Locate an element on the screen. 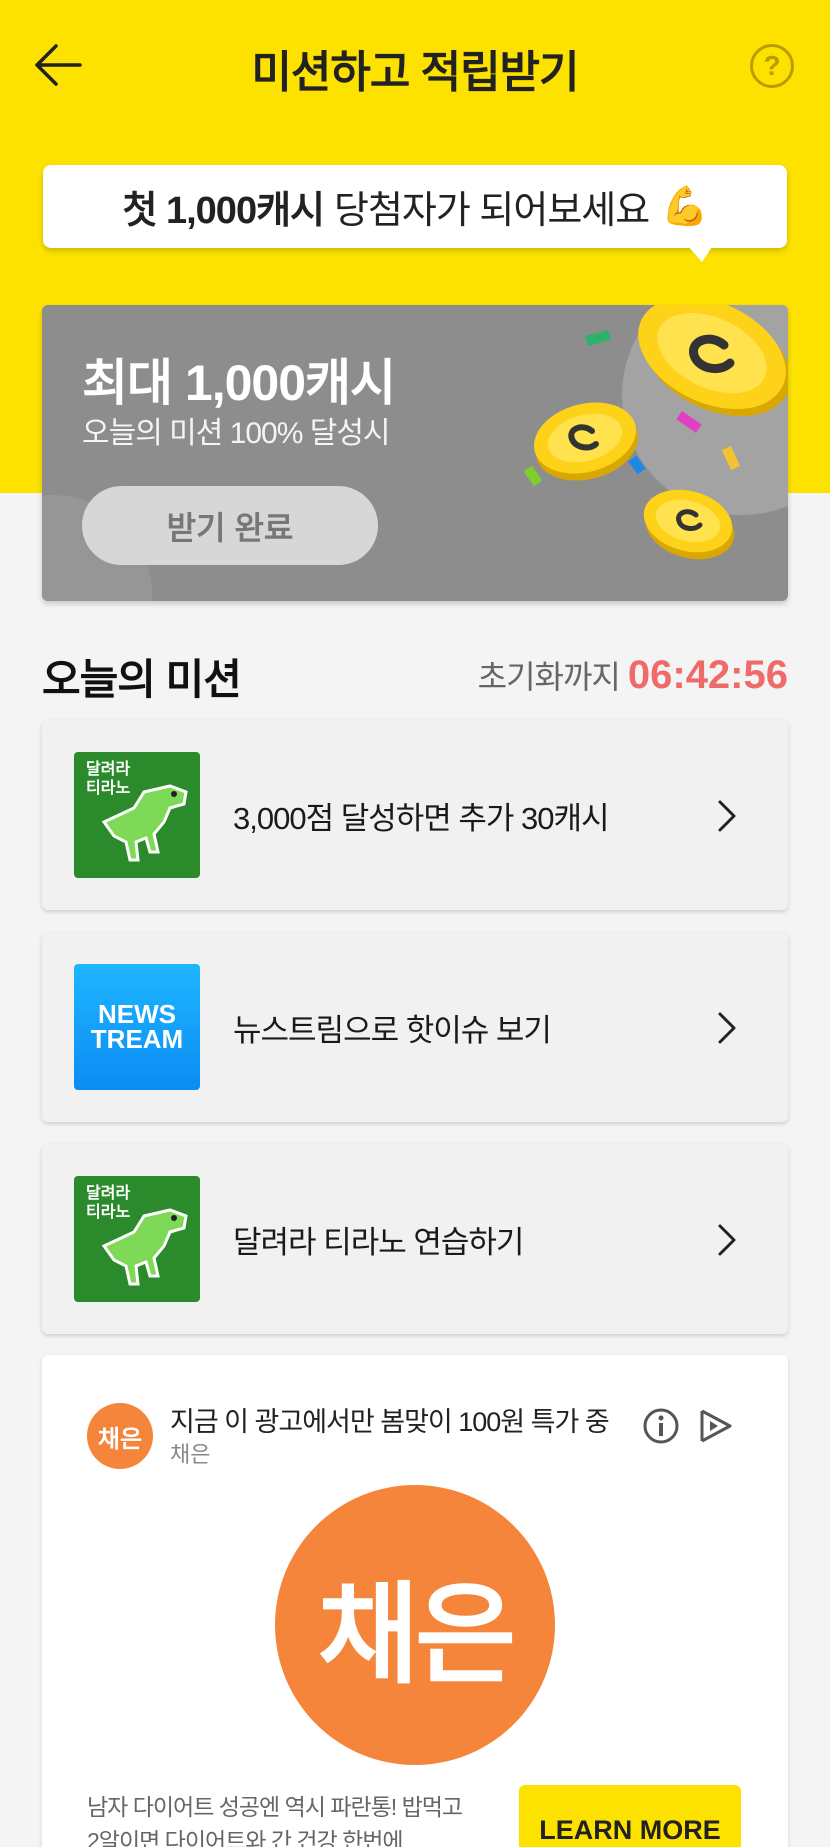  mission-label: 3,000점 달성하면 추가 30캐시 is located at coordinates (421, 818).